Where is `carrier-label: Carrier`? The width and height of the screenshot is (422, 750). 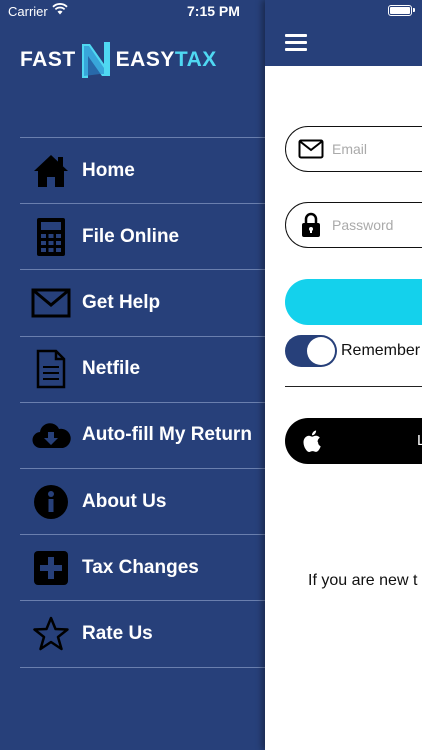 carrier-label: Carrier is located at coordinates (28, 11).